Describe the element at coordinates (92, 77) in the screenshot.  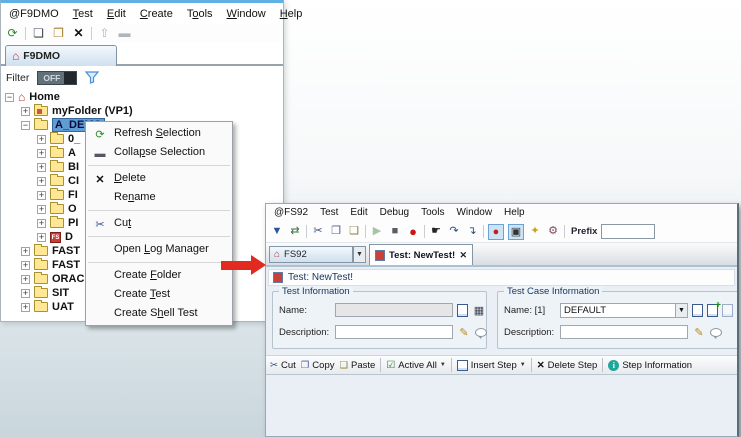
I see `funnel-icon` at that location.